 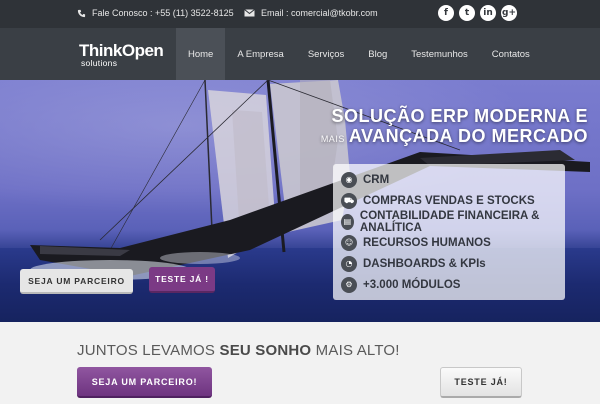 What do you see at coordinates (144, 382) in the screenshot?
I see `cta-partner-button: SEJA UM PARCEIRO!` at bounding box center [144, 382].